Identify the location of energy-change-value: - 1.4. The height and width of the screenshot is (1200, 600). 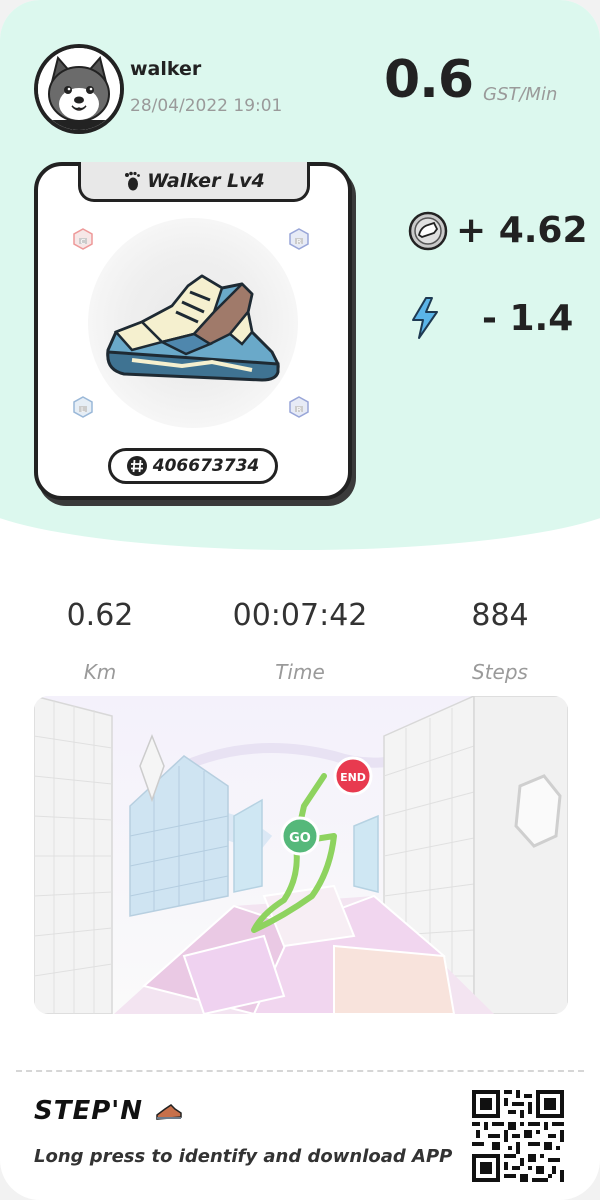
(528, 318).